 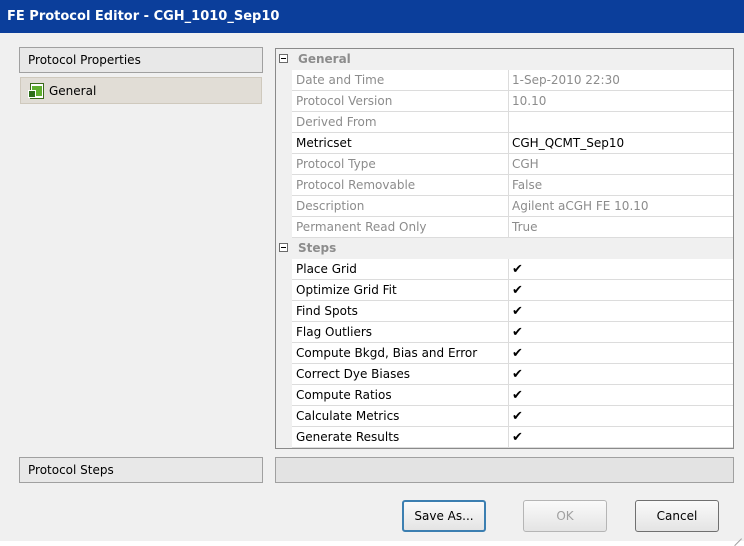 I want to click on property-name: Protocol Type, so click(x=400, y=164).